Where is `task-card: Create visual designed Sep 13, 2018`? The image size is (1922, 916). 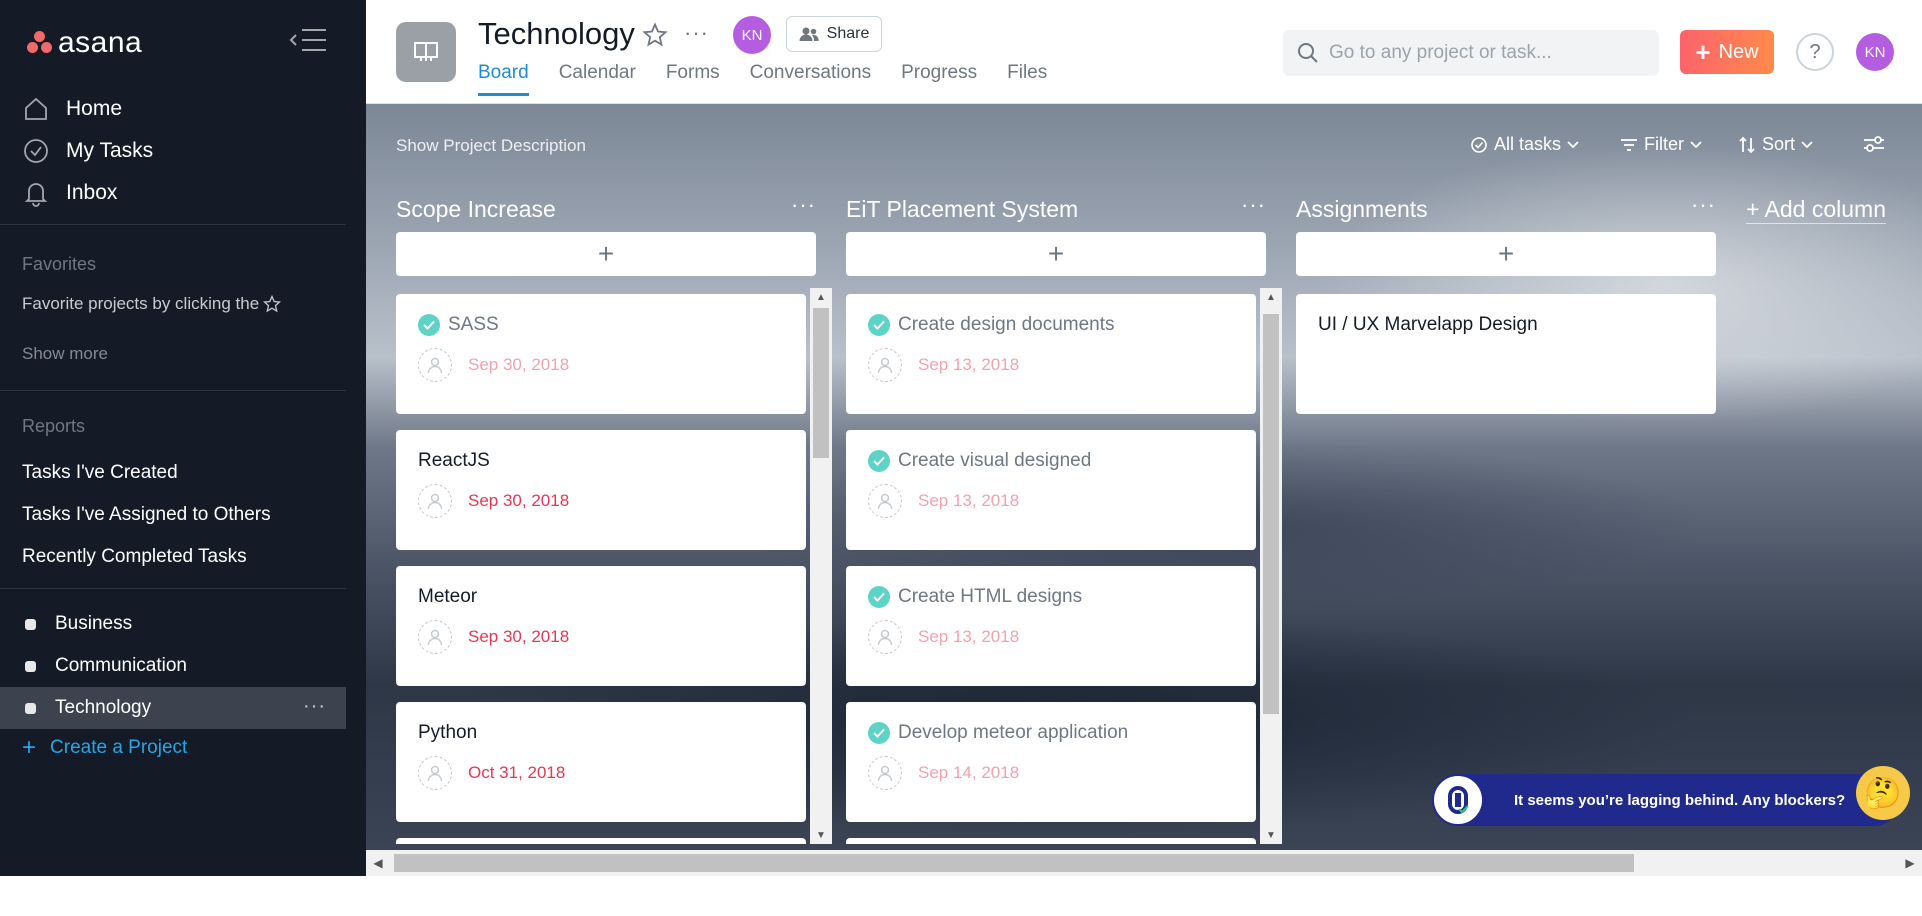
task-card: Create visual designed Sep 13, 2018 is located at coordinates (1051, 490).